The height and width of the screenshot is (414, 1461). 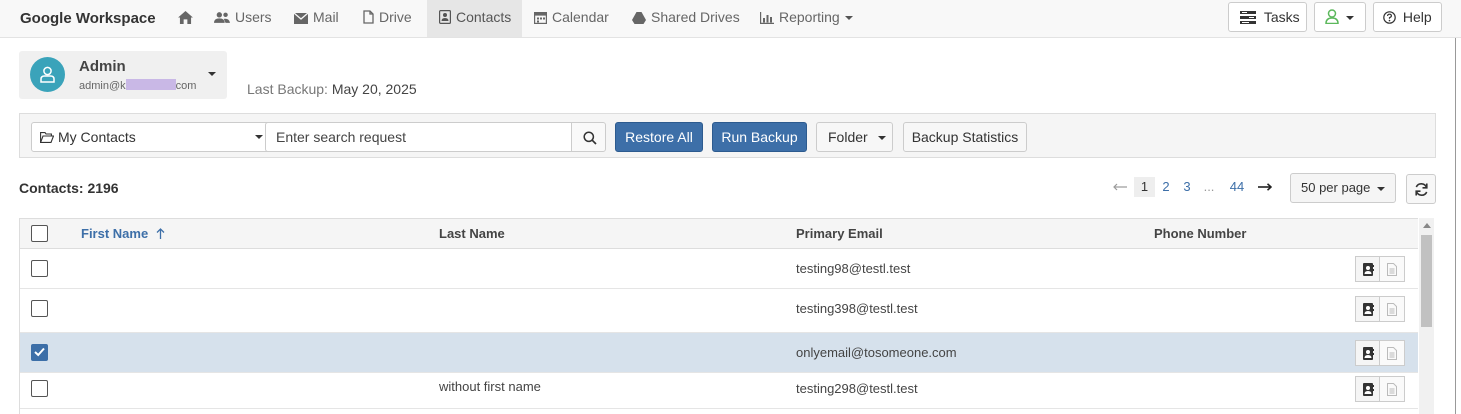 I want to click on nav-shared-drives: Shared Drives, so click(x=686, y=18).